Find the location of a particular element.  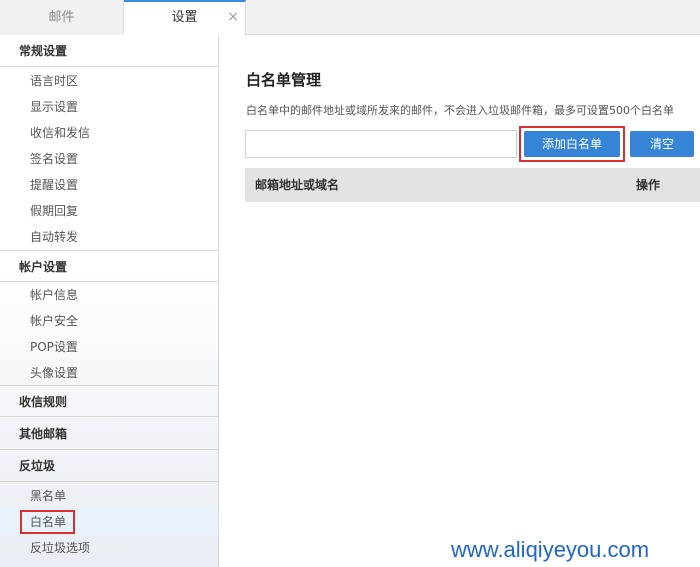

close-icon: × is located at coordinates (233, 17).